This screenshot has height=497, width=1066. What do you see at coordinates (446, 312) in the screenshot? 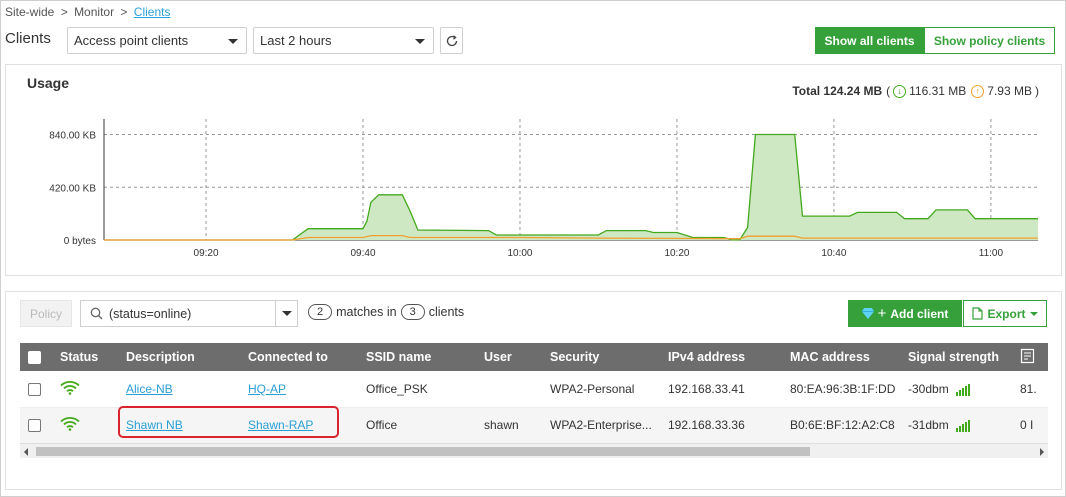
I see `clients-label: clients` at bounding box center [446, 312].